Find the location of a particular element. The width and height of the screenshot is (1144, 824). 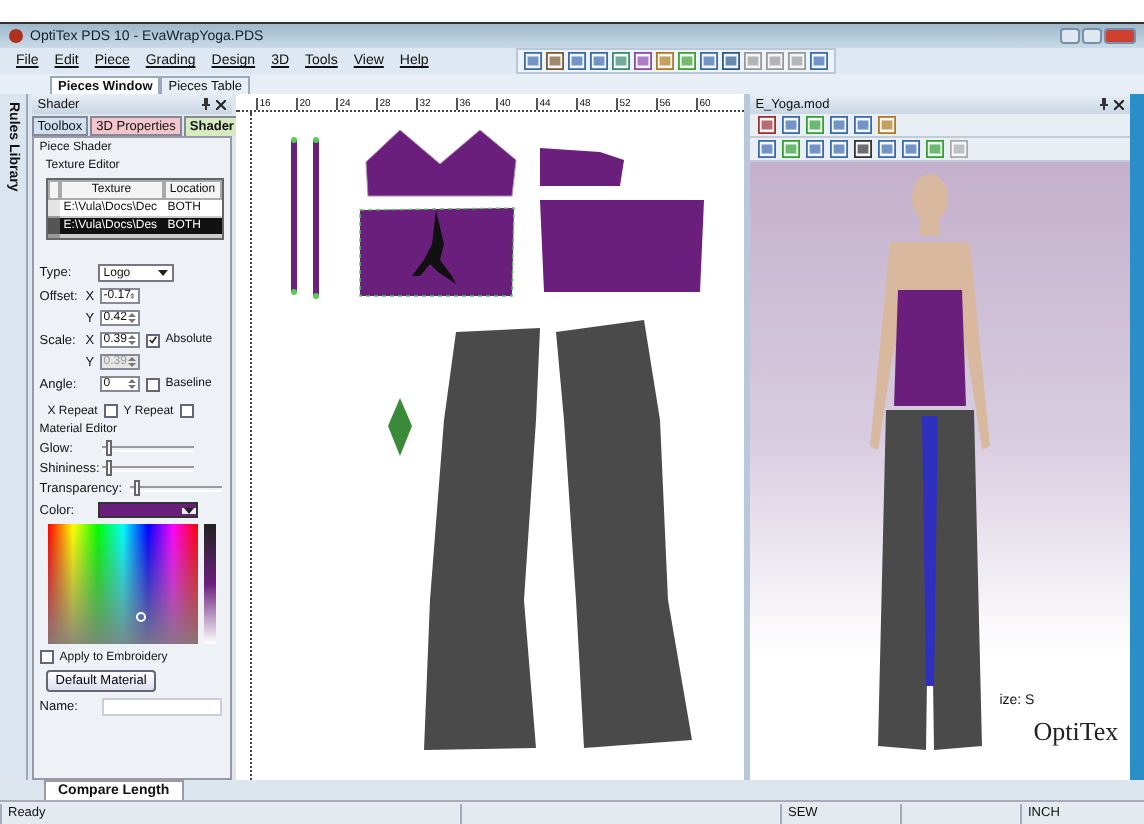

front-panel-piece is located at coordinates (436, 252).